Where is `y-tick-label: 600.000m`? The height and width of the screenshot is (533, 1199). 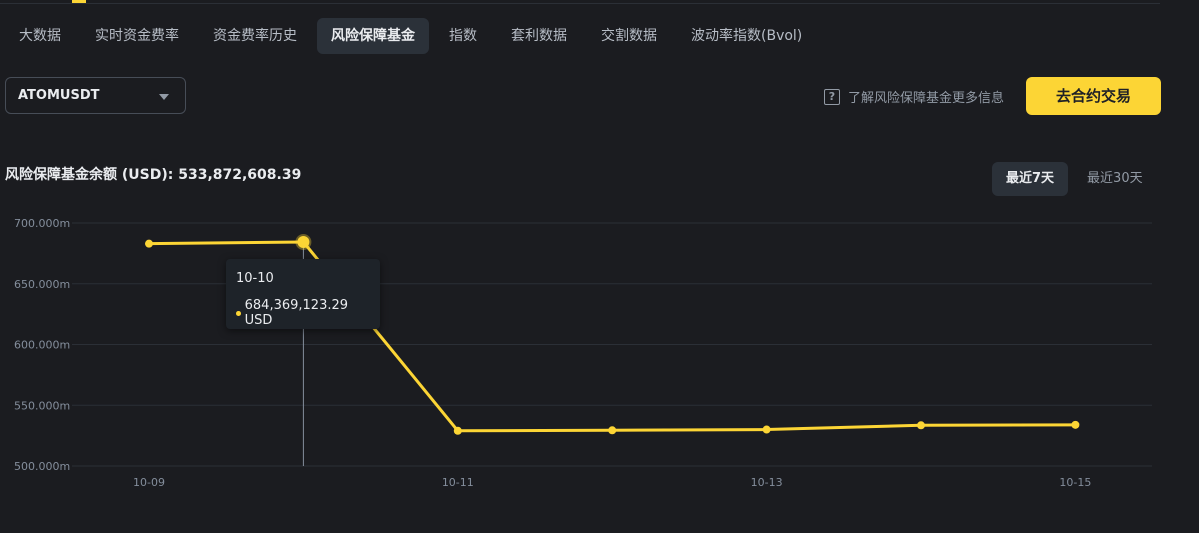
y-tick-label: 600.000m is located at coordinates (42, 345).